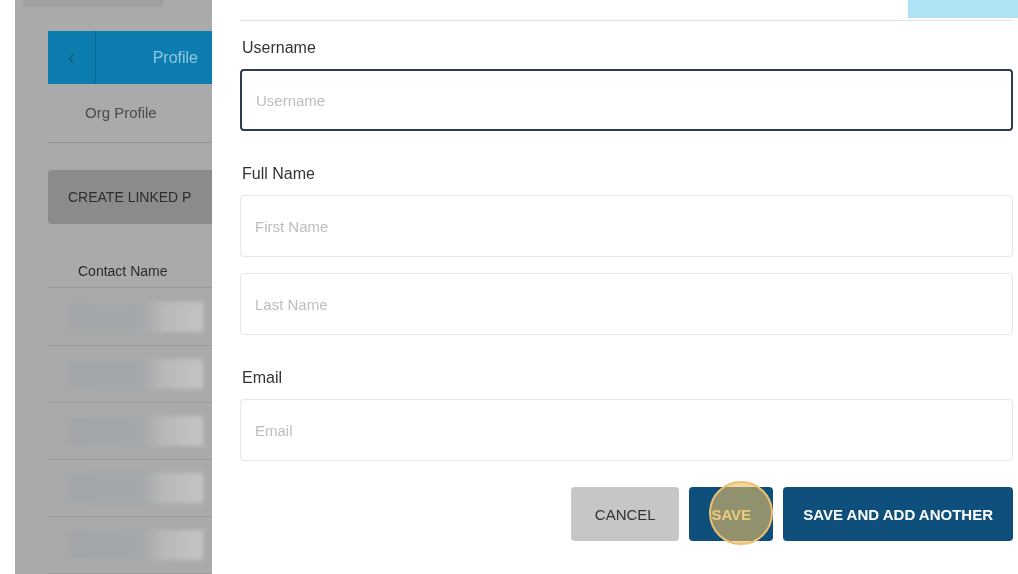  I want to click on save-button: SAVE AND ADD ANOTHER, so click(898, 514).